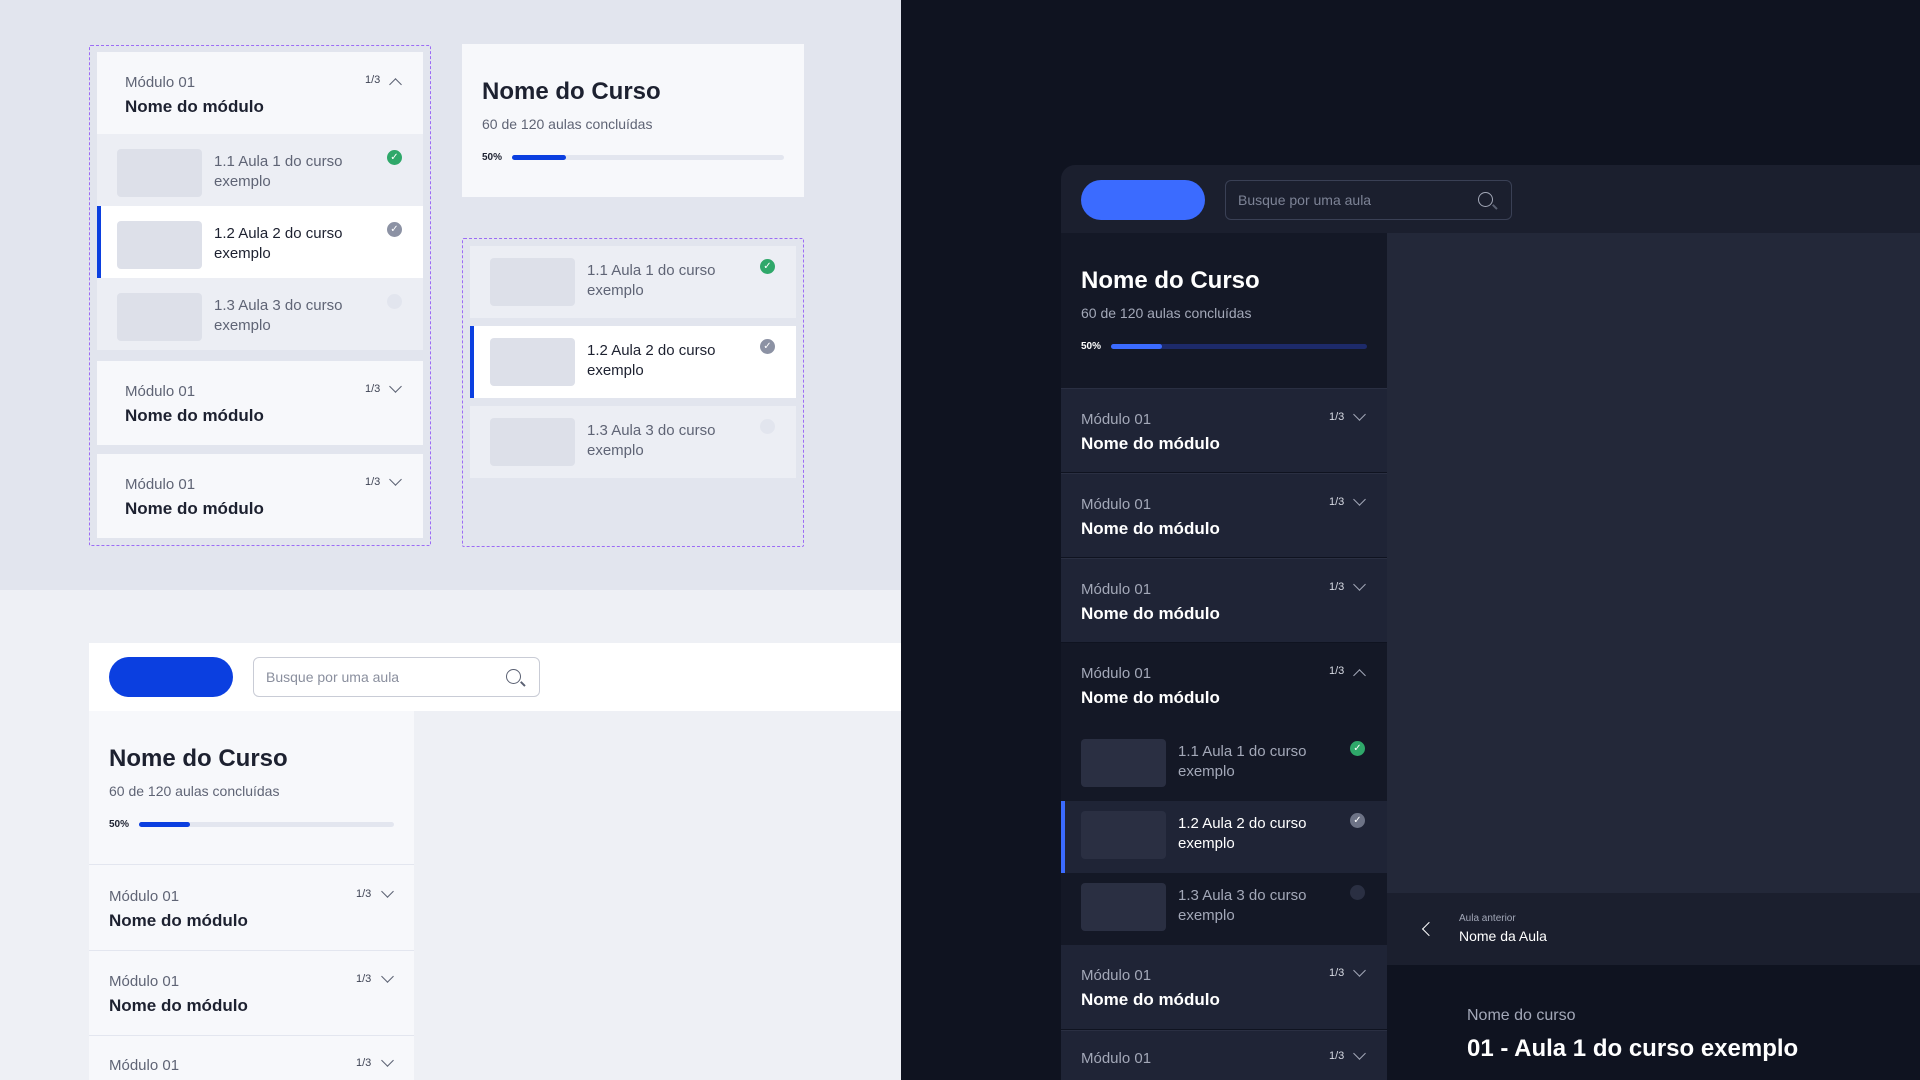 This screenshot has height=1080, width=1920. What do you see at coordinates (1170, 280) in the screenshot?
I see `course-title: Nome do Curso` at bounding box center [1170, 280].